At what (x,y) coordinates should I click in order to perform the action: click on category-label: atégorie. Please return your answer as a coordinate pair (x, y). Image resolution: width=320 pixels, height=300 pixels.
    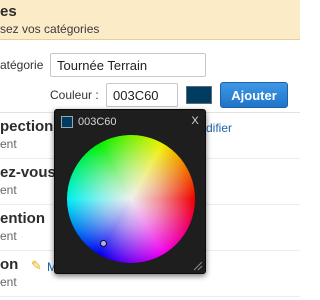
    Looking at the image, I should click on (22, 65).